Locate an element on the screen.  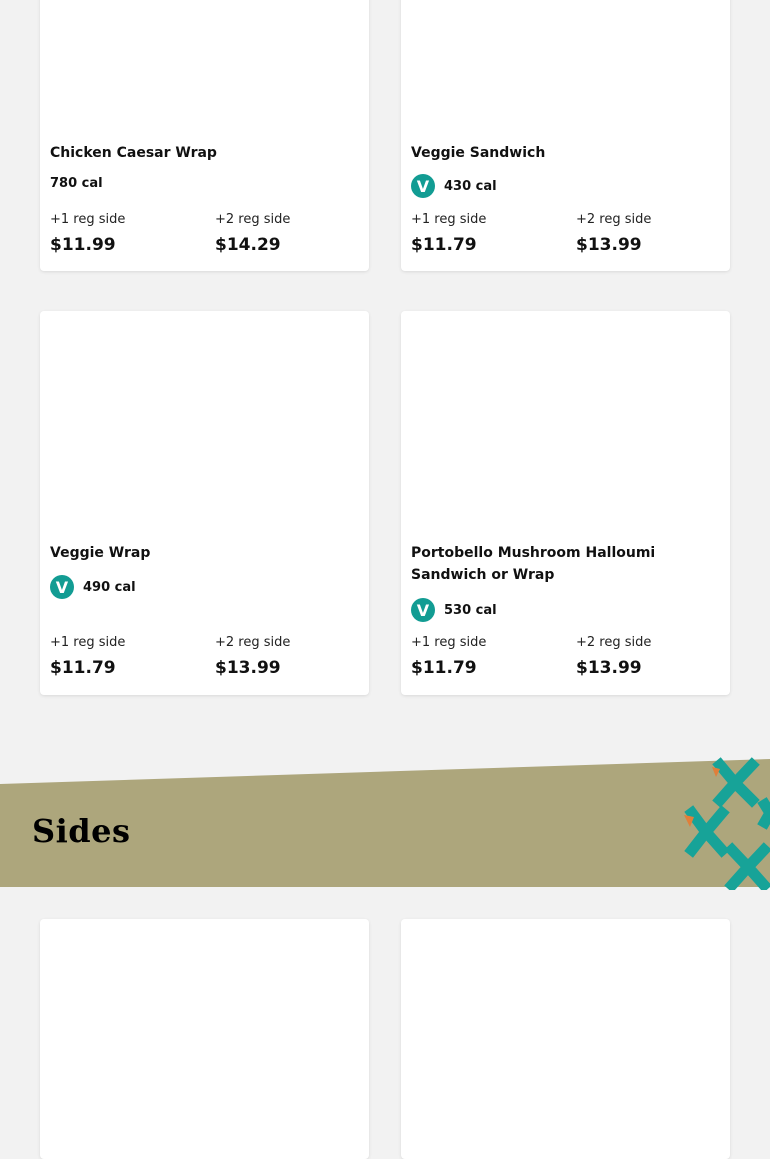
calorie-row: 780 cal is located at coordinates (76, 183).